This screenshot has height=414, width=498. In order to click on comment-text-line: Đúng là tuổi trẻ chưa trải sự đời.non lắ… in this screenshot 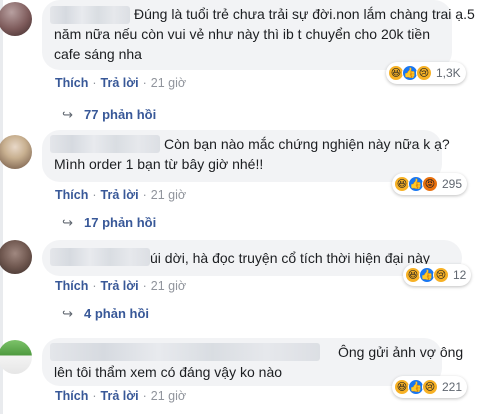, I will do `click(304, 14)`.